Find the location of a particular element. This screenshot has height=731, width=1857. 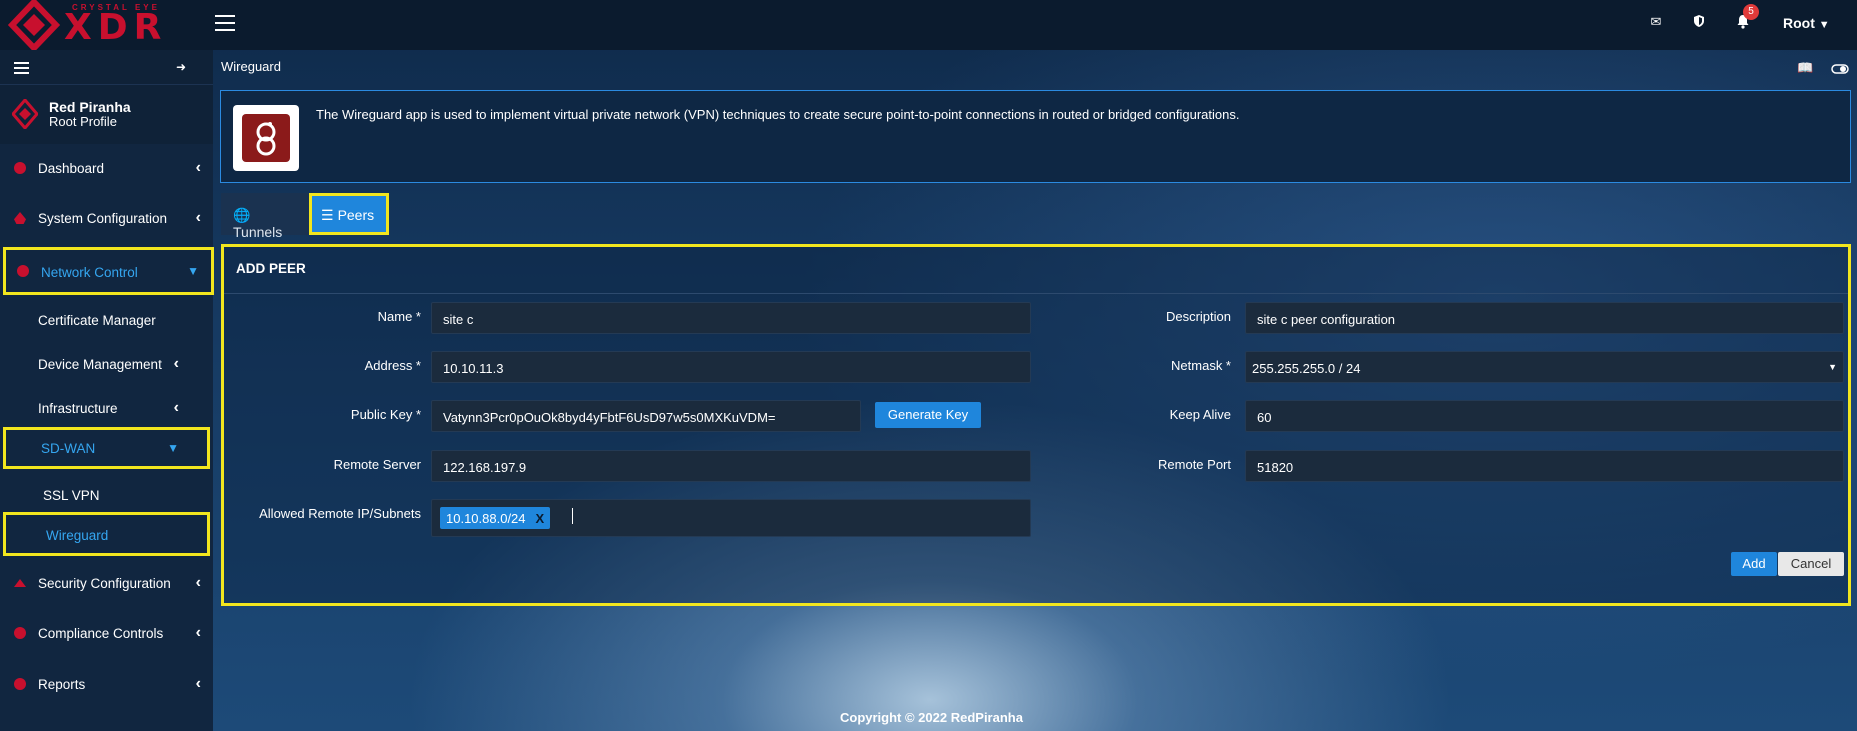

tab-label: Tunnels is located at coordinates (258, 232).